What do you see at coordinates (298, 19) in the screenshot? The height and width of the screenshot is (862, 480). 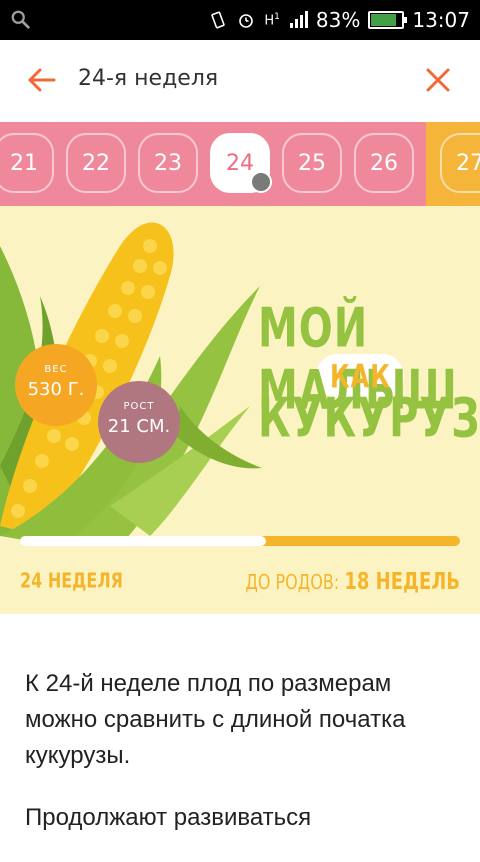 I see `signal-icon` at bounding box center [298, 19].